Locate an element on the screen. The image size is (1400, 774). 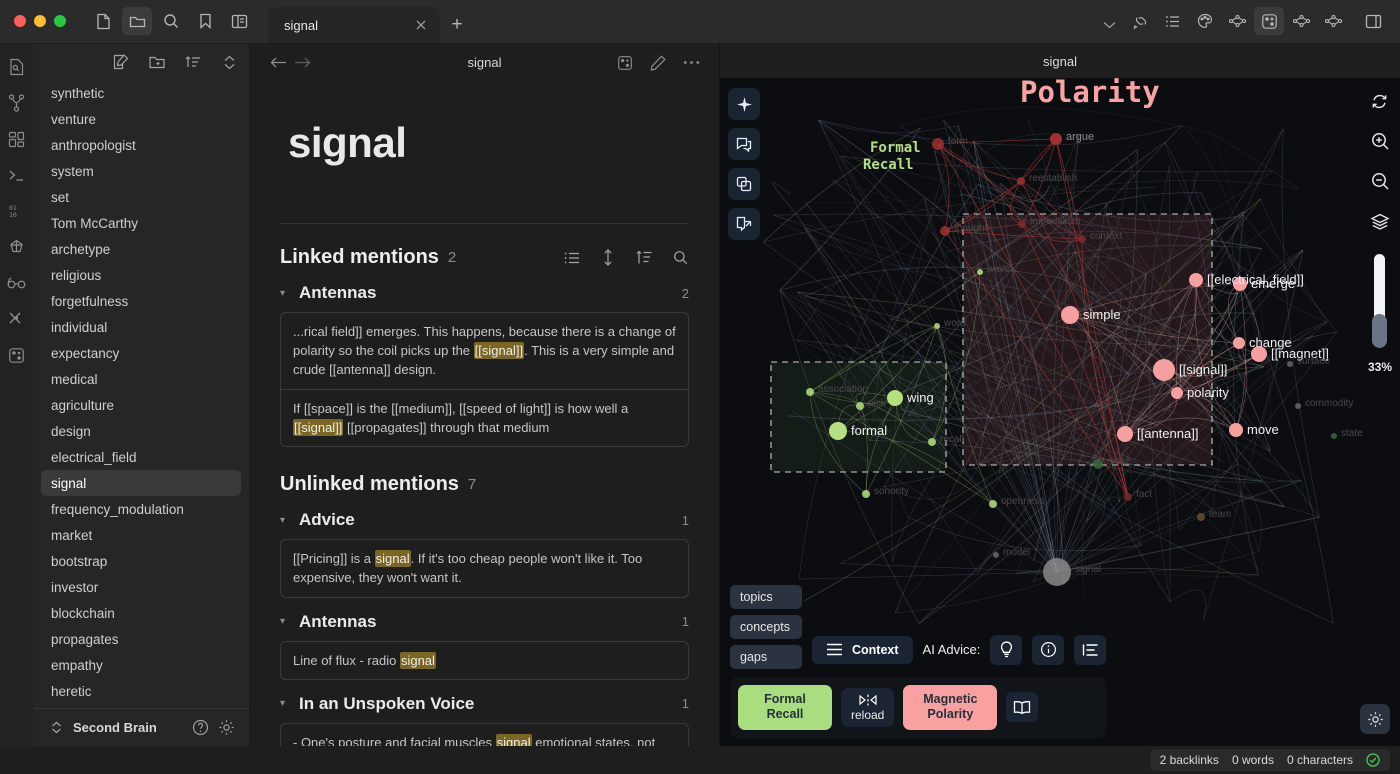
chevron-down-icon: ▾ is located at coordinates (285, 520).